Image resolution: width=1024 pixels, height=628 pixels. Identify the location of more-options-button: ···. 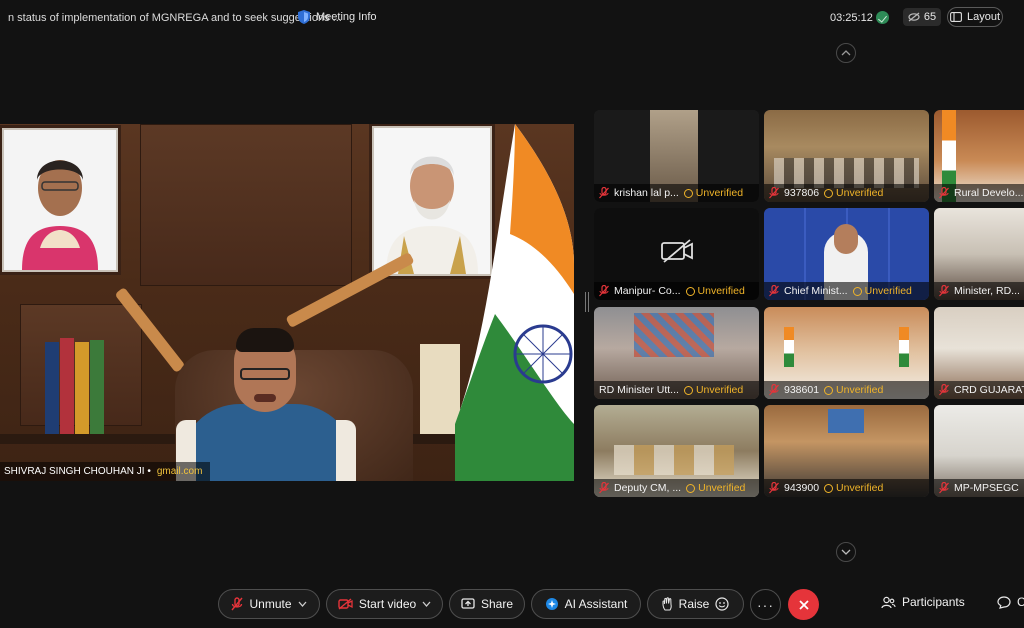
(765, 604).